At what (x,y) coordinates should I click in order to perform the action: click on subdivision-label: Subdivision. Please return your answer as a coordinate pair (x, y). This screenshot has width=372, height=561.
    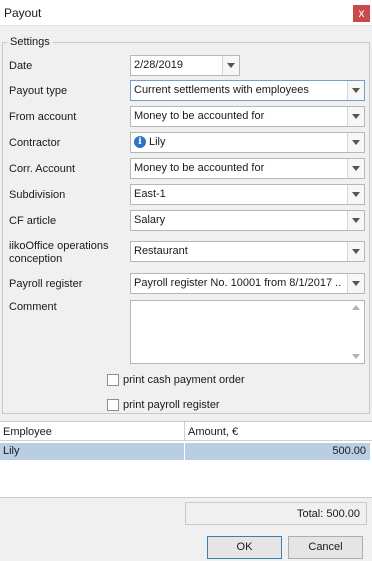
    Looking at the image, I should click on (37, 195).